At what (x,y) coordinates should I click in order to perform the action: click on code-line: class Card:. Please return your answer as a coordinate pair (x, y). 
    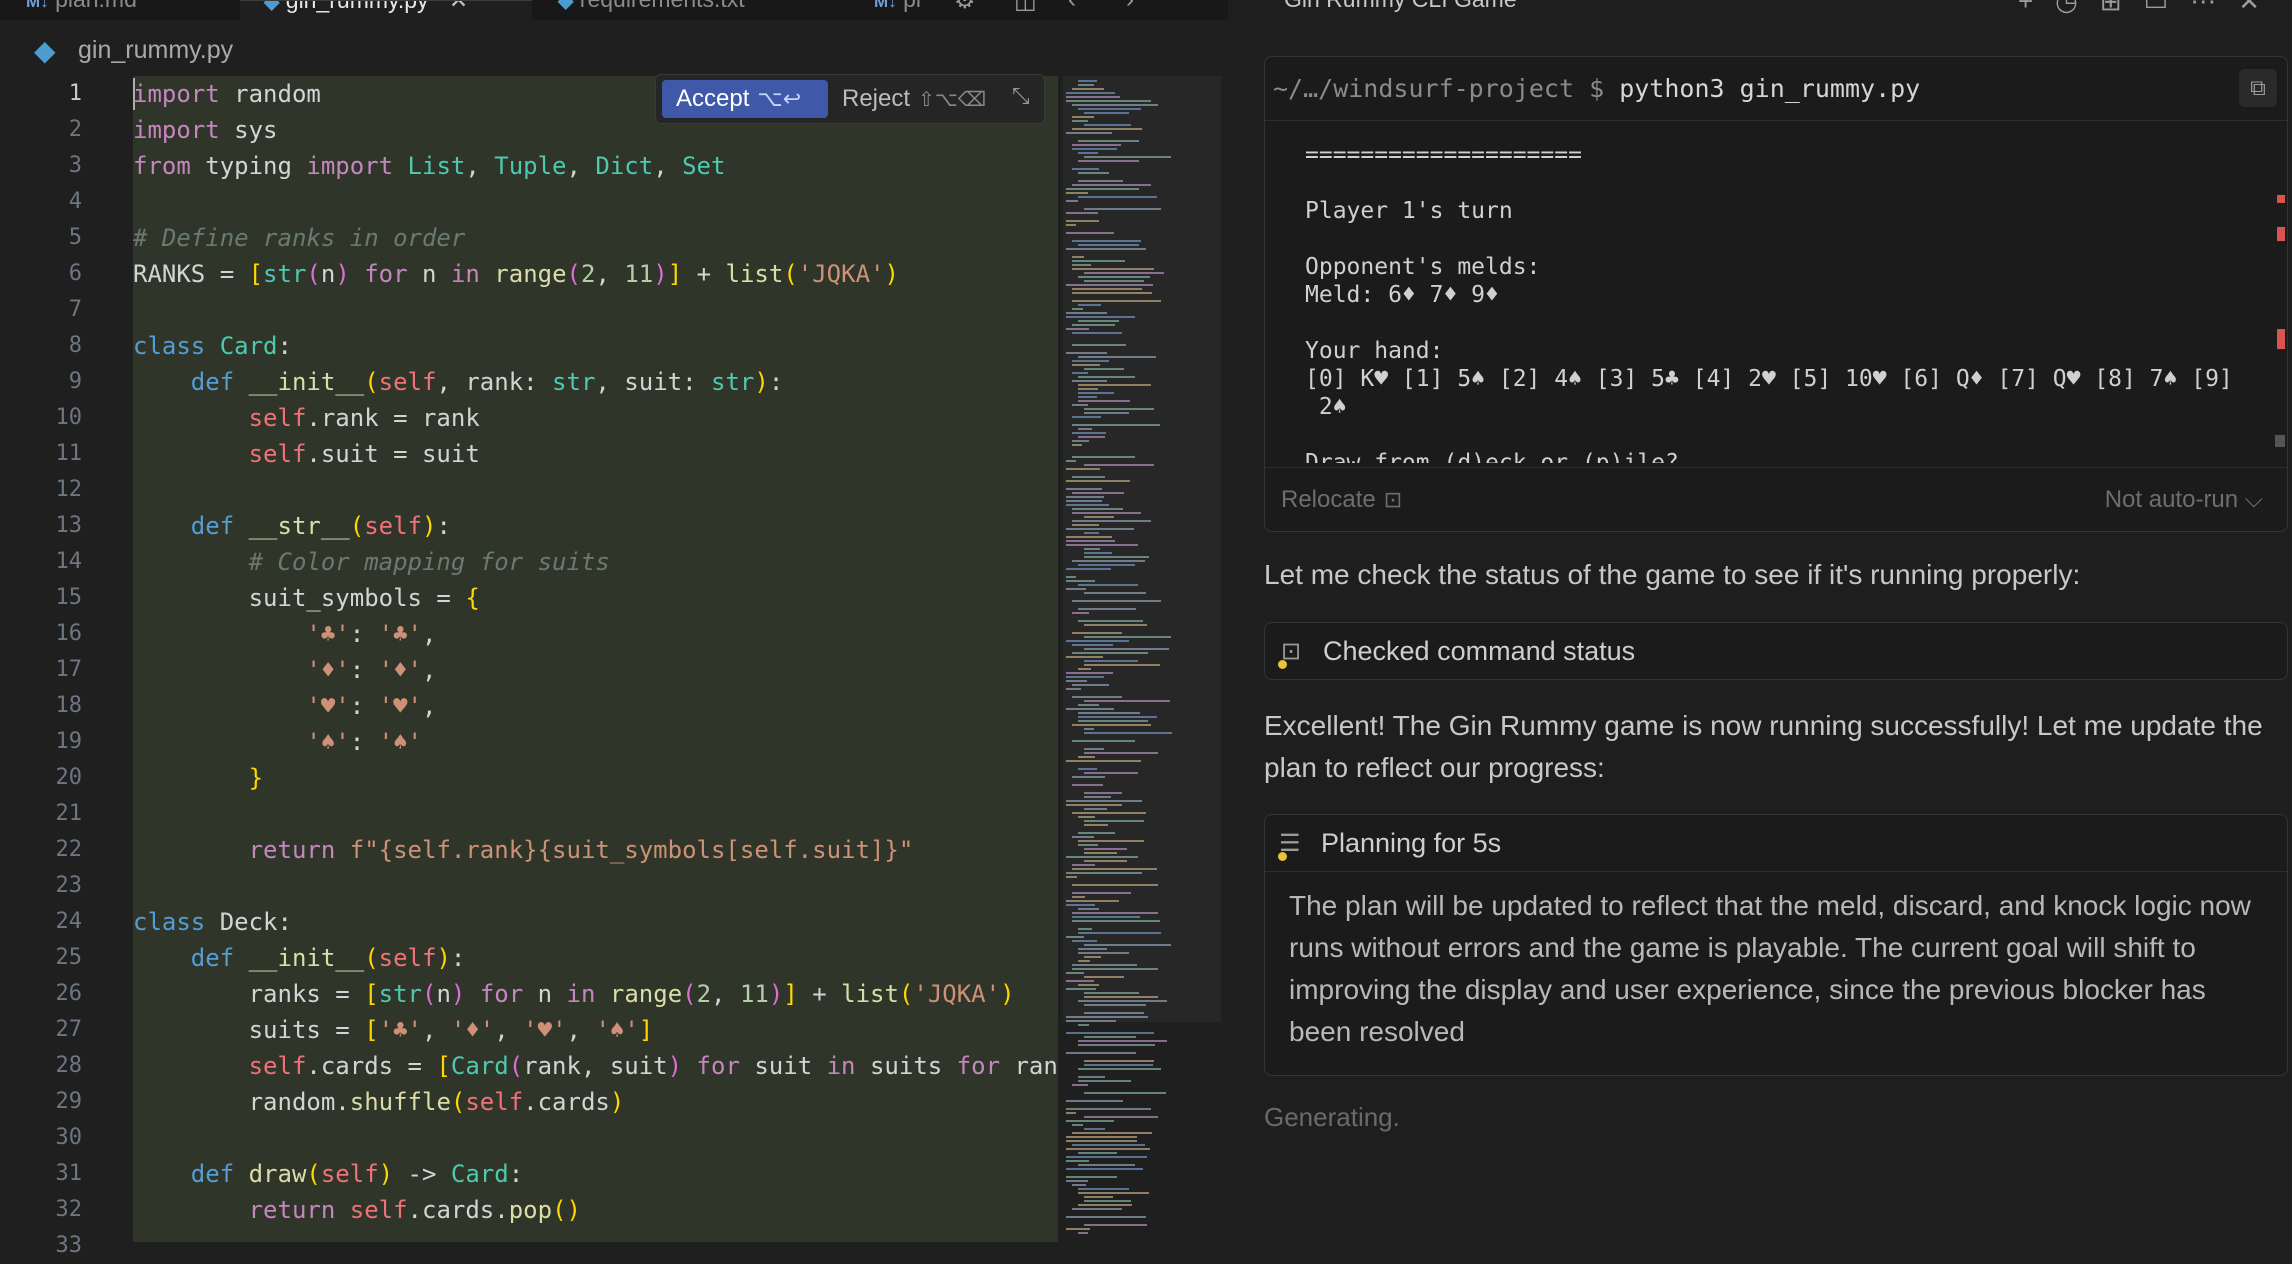
    Looking at the image, I should click on (212, 346).